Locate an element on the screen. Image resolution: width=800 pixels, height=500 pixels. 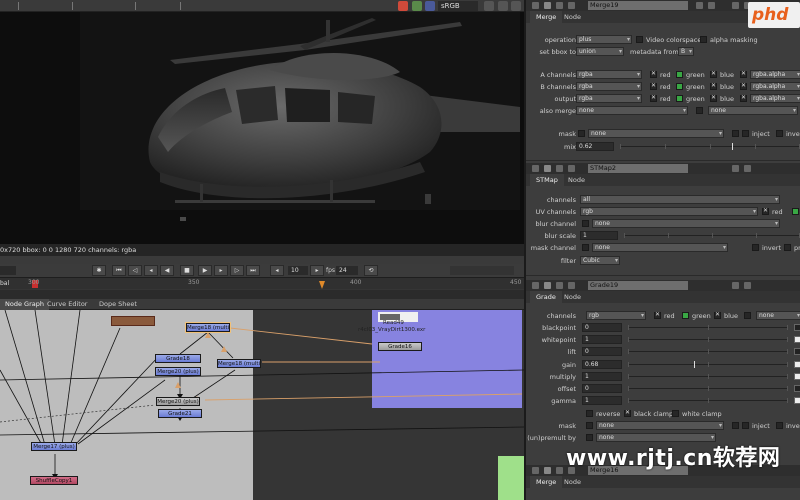
node-merge-top: Merge18 (multiply) is located at coordinates (208, 327).